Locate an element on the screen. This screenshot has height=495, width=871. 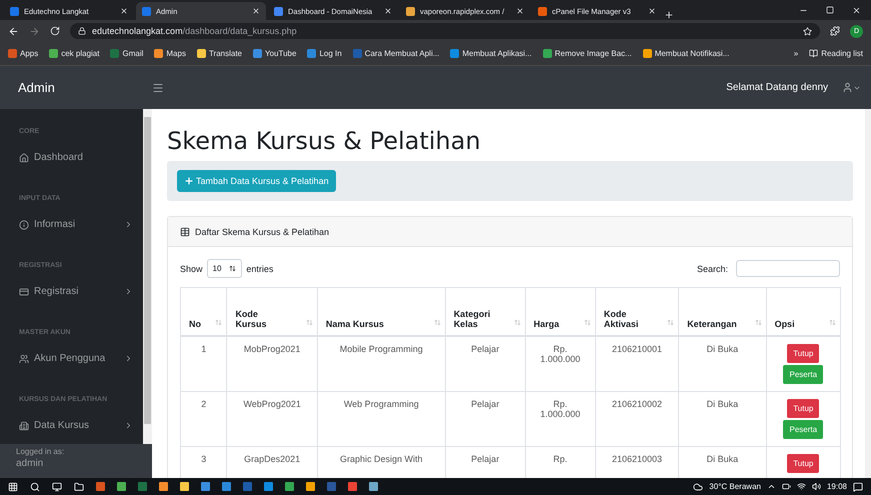
table-cell: 2106210002 is located at coordinates (637, 419).